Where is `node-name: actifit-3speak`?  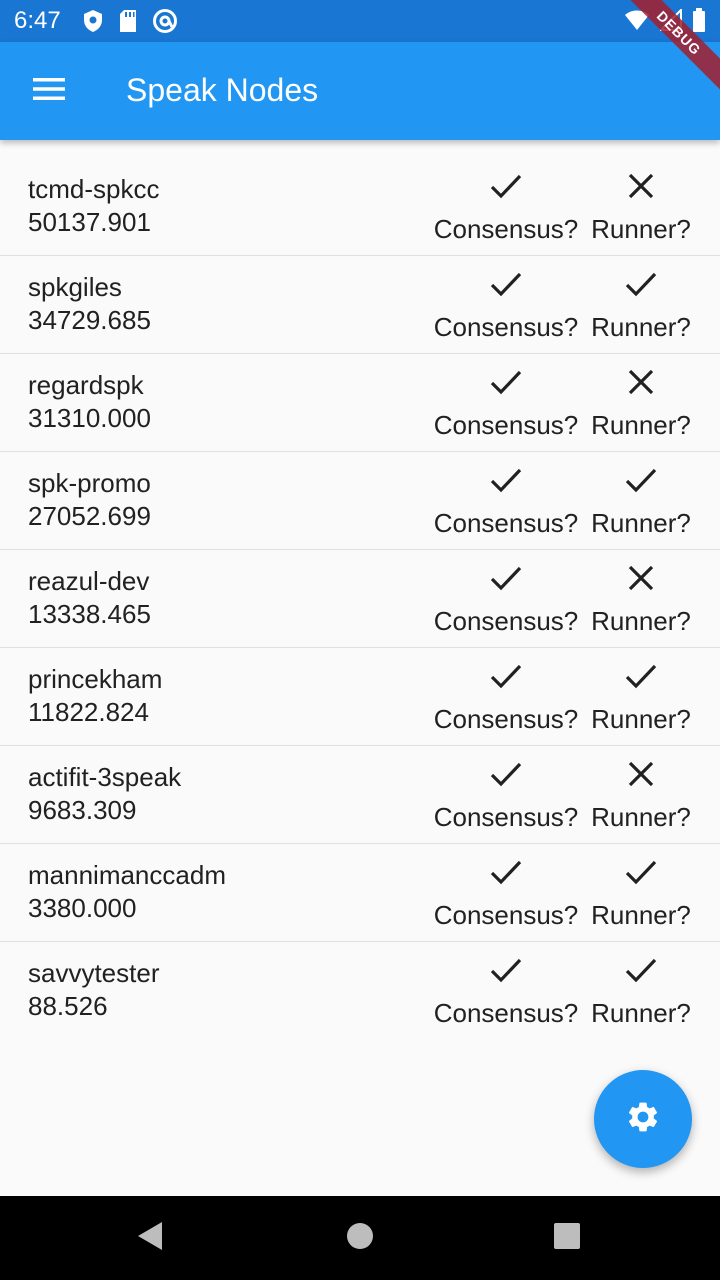
node-name: actifit-3speak is located at coordinates (105, 777).